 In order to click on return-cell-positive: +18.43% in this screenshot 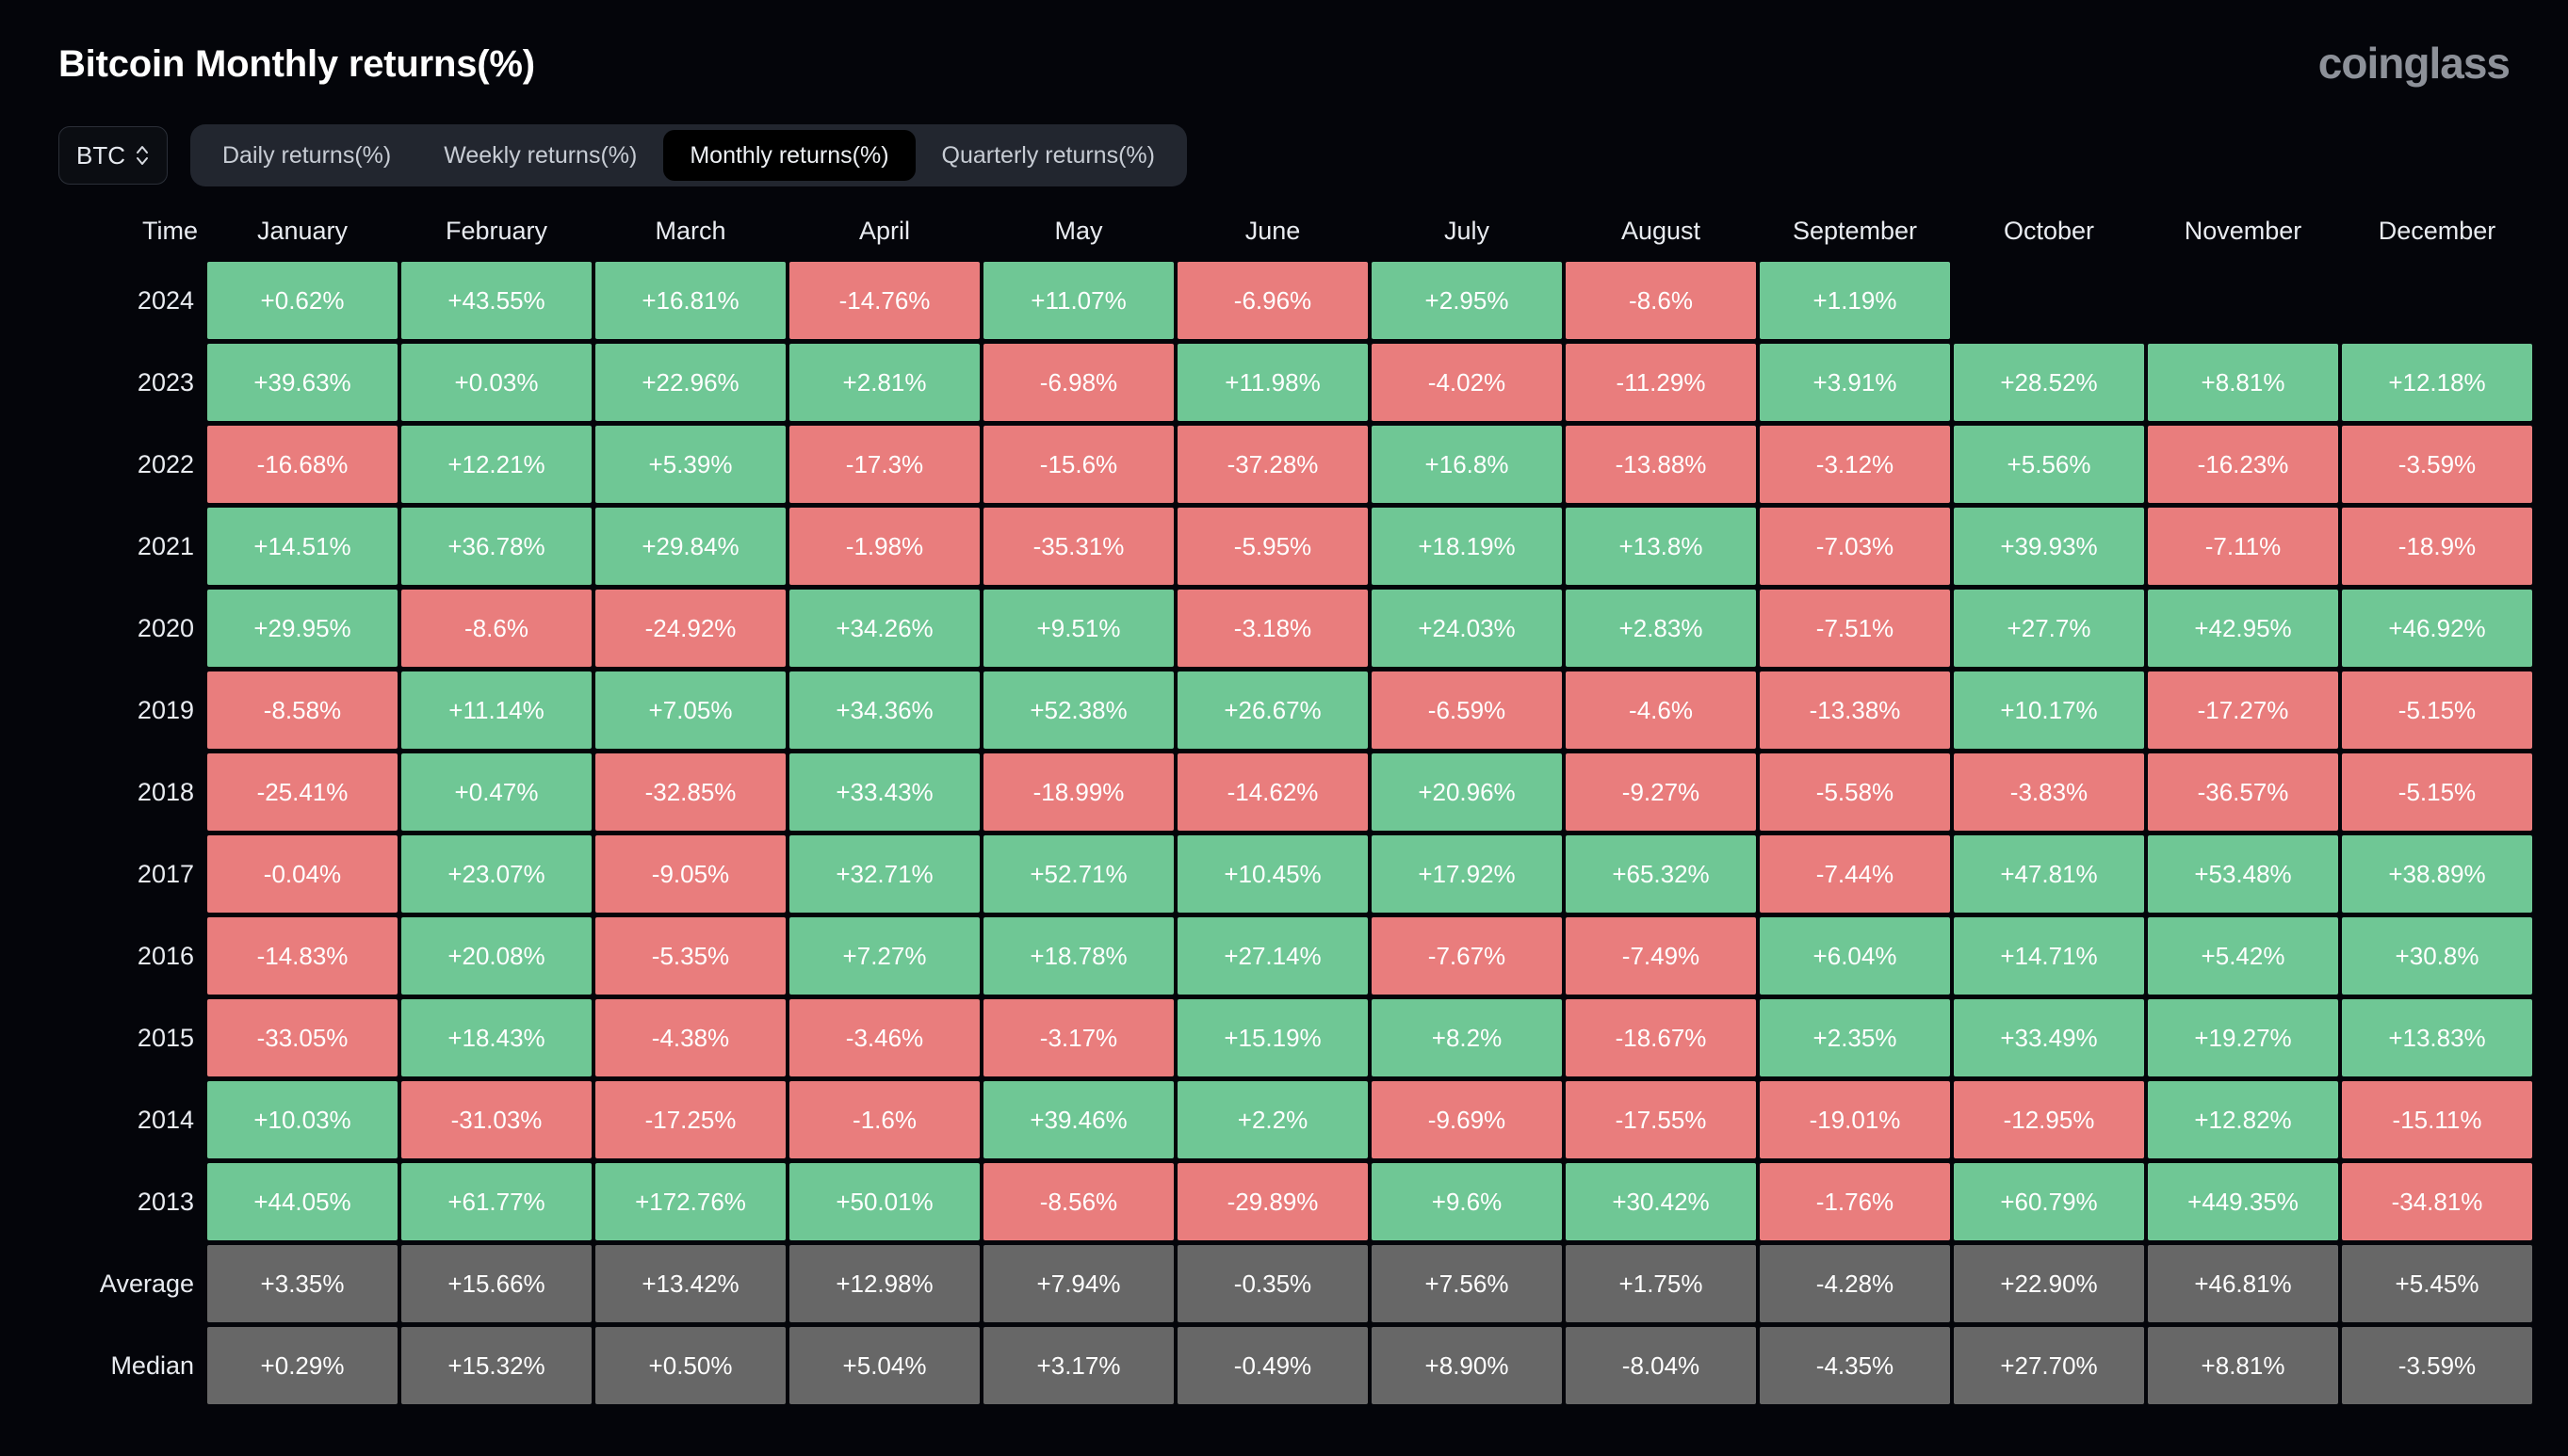, I will do `click(497, 1037)`.